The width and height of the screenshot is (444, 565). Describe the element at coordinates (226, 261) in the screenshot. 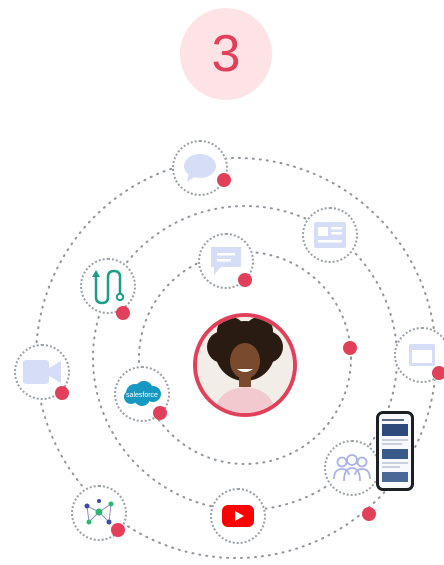

I see `message-icon` at that location.